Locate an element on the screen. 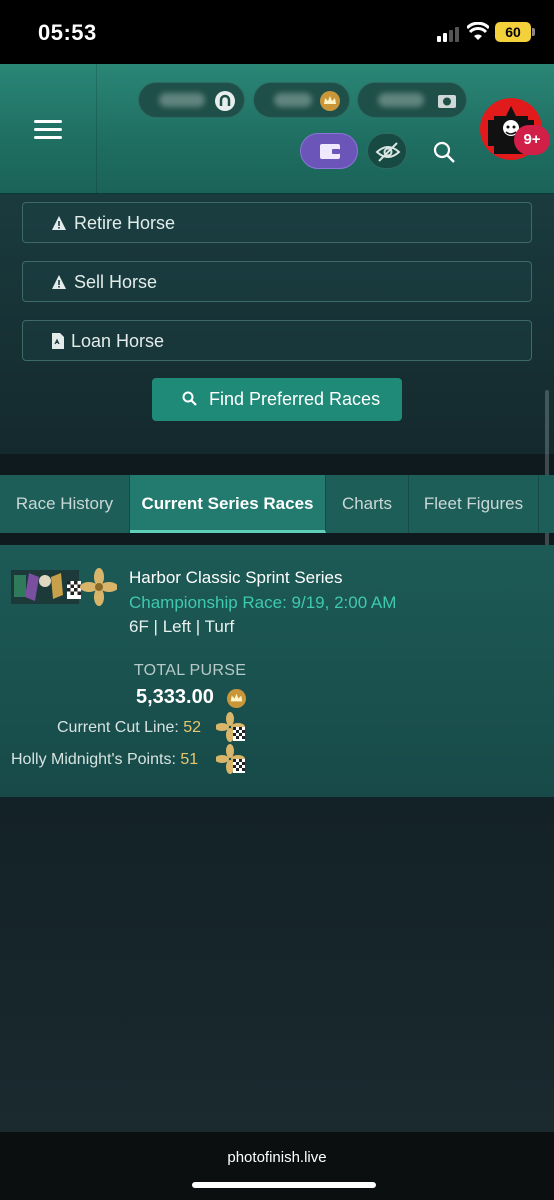 Image resolution: width=554 pixels, height=1200 pixels. tab-charts: Charts is located at coordinates (367, 504).